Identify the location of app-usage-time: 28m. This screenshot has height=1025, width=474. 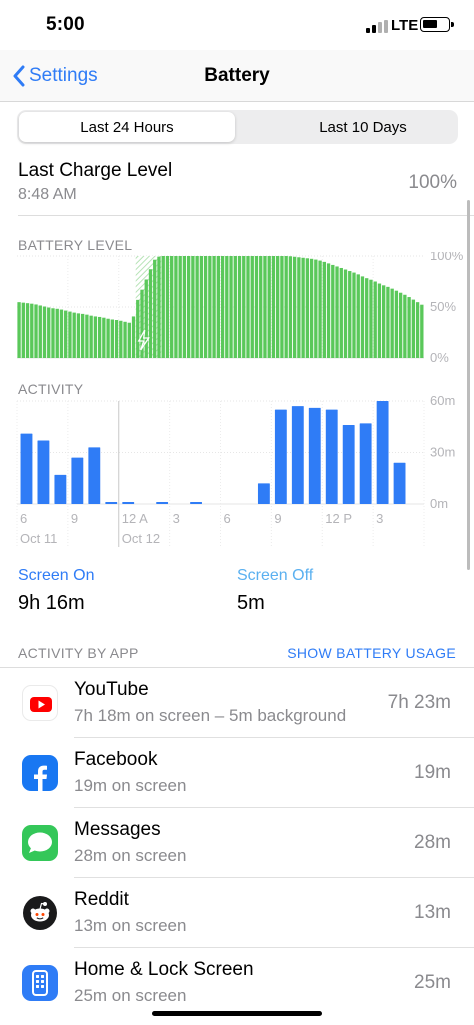
(432, 842).